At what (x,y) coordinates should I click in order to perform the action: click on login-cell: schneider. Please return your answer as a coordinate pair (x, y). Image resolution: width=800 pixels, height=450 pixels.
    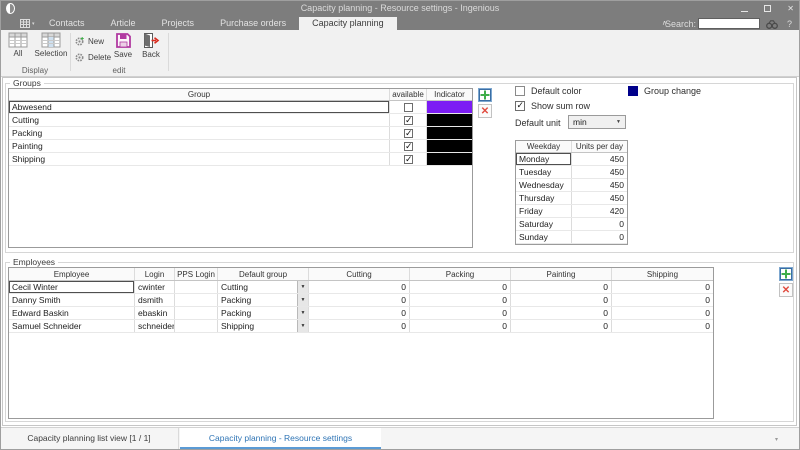
    Looking at the image, I should click on (155, 326).